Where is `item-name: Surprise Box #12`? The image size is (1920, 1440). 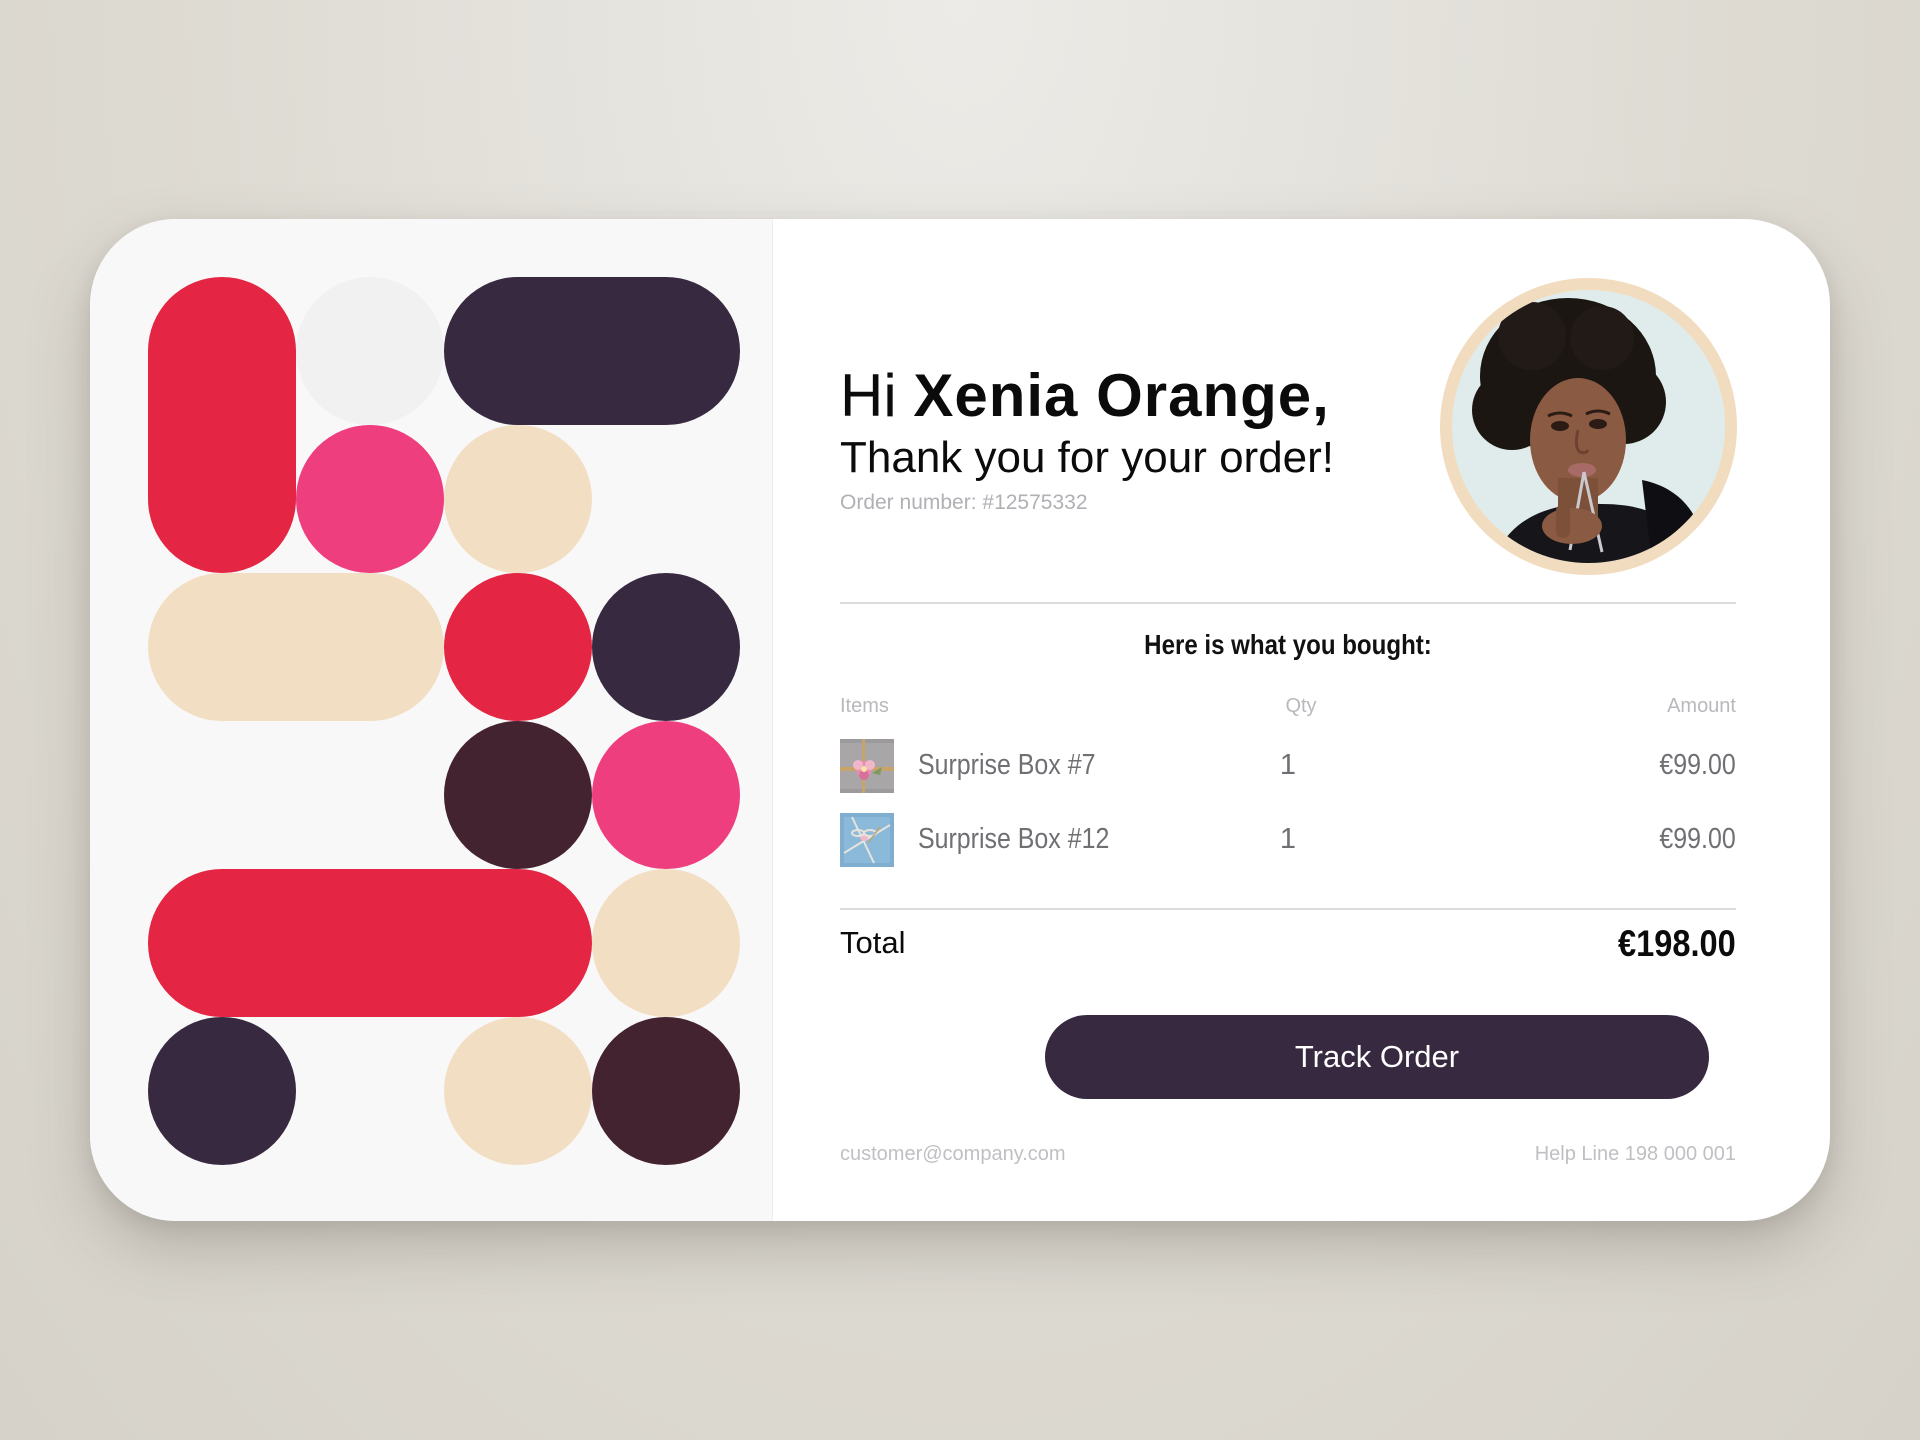 item-name: Surprise Box #12 is located at coordinates (1014, 839).